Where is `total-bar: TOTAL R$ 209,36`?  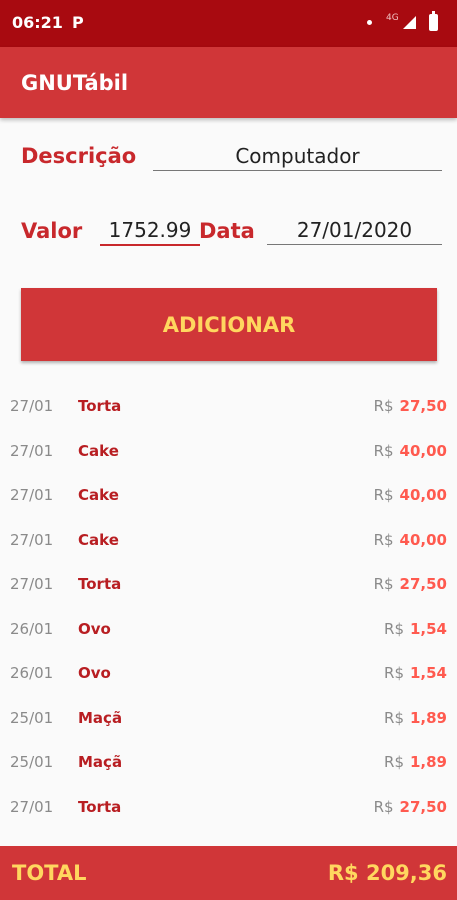 total-bar: TOTAL R$ 209,36 is located at coordinates (228, 873).